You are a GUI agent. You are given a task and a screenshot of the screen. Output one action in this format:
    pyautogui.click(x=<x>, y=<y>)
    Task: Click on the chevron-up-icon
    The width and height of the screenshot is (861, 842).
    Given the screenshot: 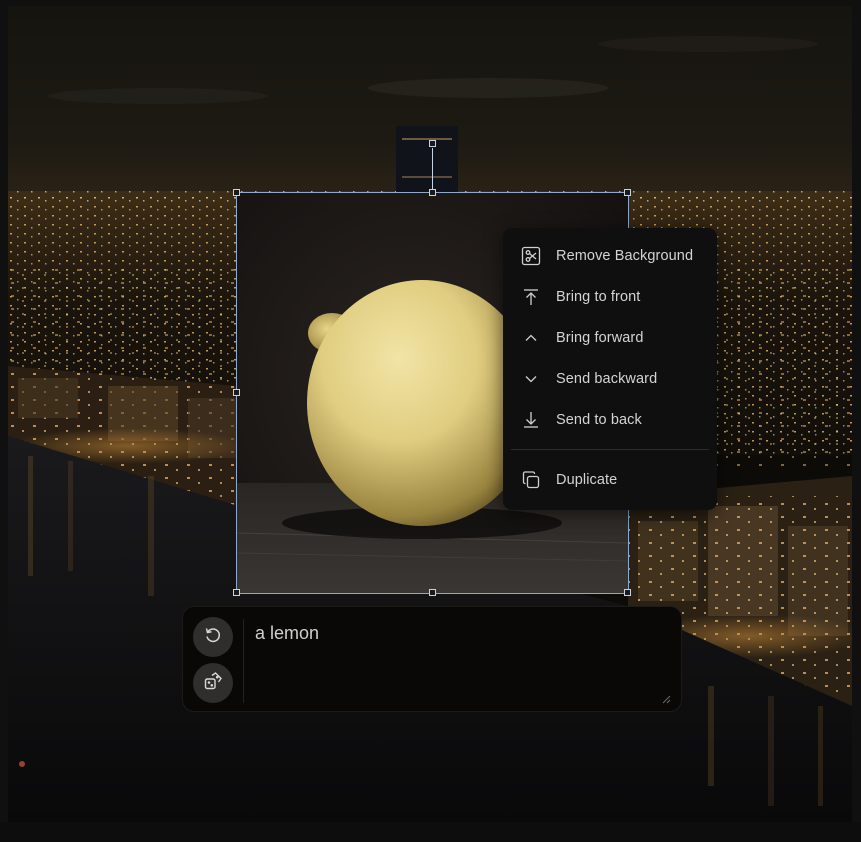 What is the action you would take?
    pyautogui.click(x=531, y=338)
    